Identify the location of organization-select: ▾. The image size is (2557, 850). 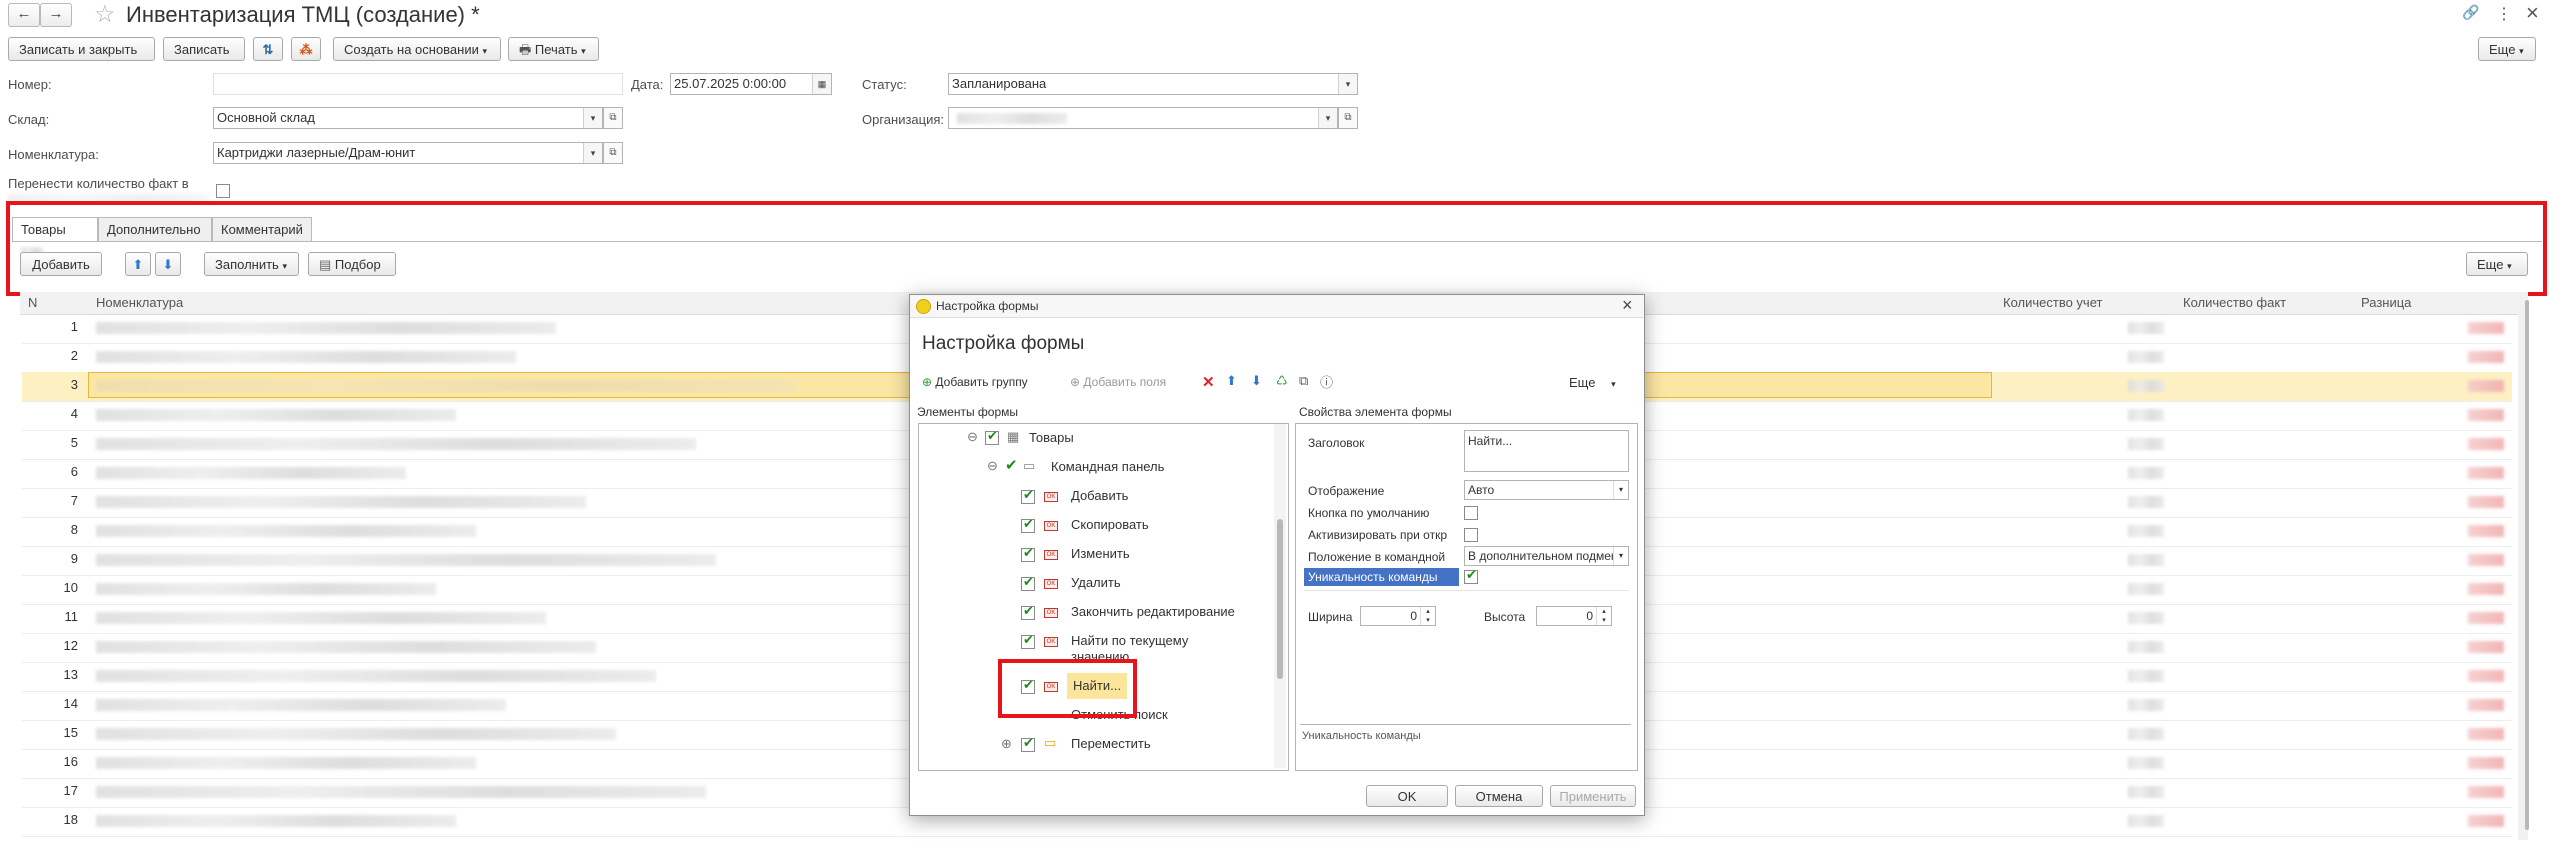
(1143, 118).